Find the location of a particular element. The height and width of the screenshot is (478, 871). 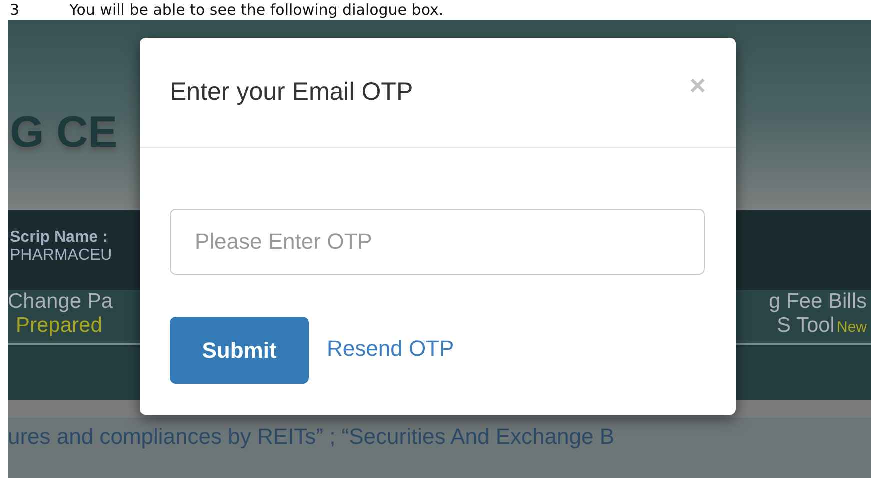

step-number: 3 is located at coordinates (15, 10).